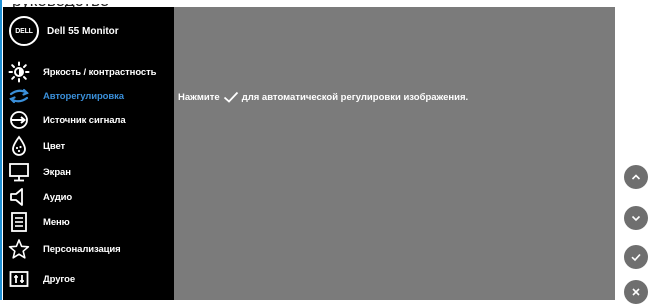 Image resolution: width=656 pixels, height=304 pixels. Describe the element at coordinates (54, 146) in the screenshot. I see `menu-item-label: Цвет` at that location.